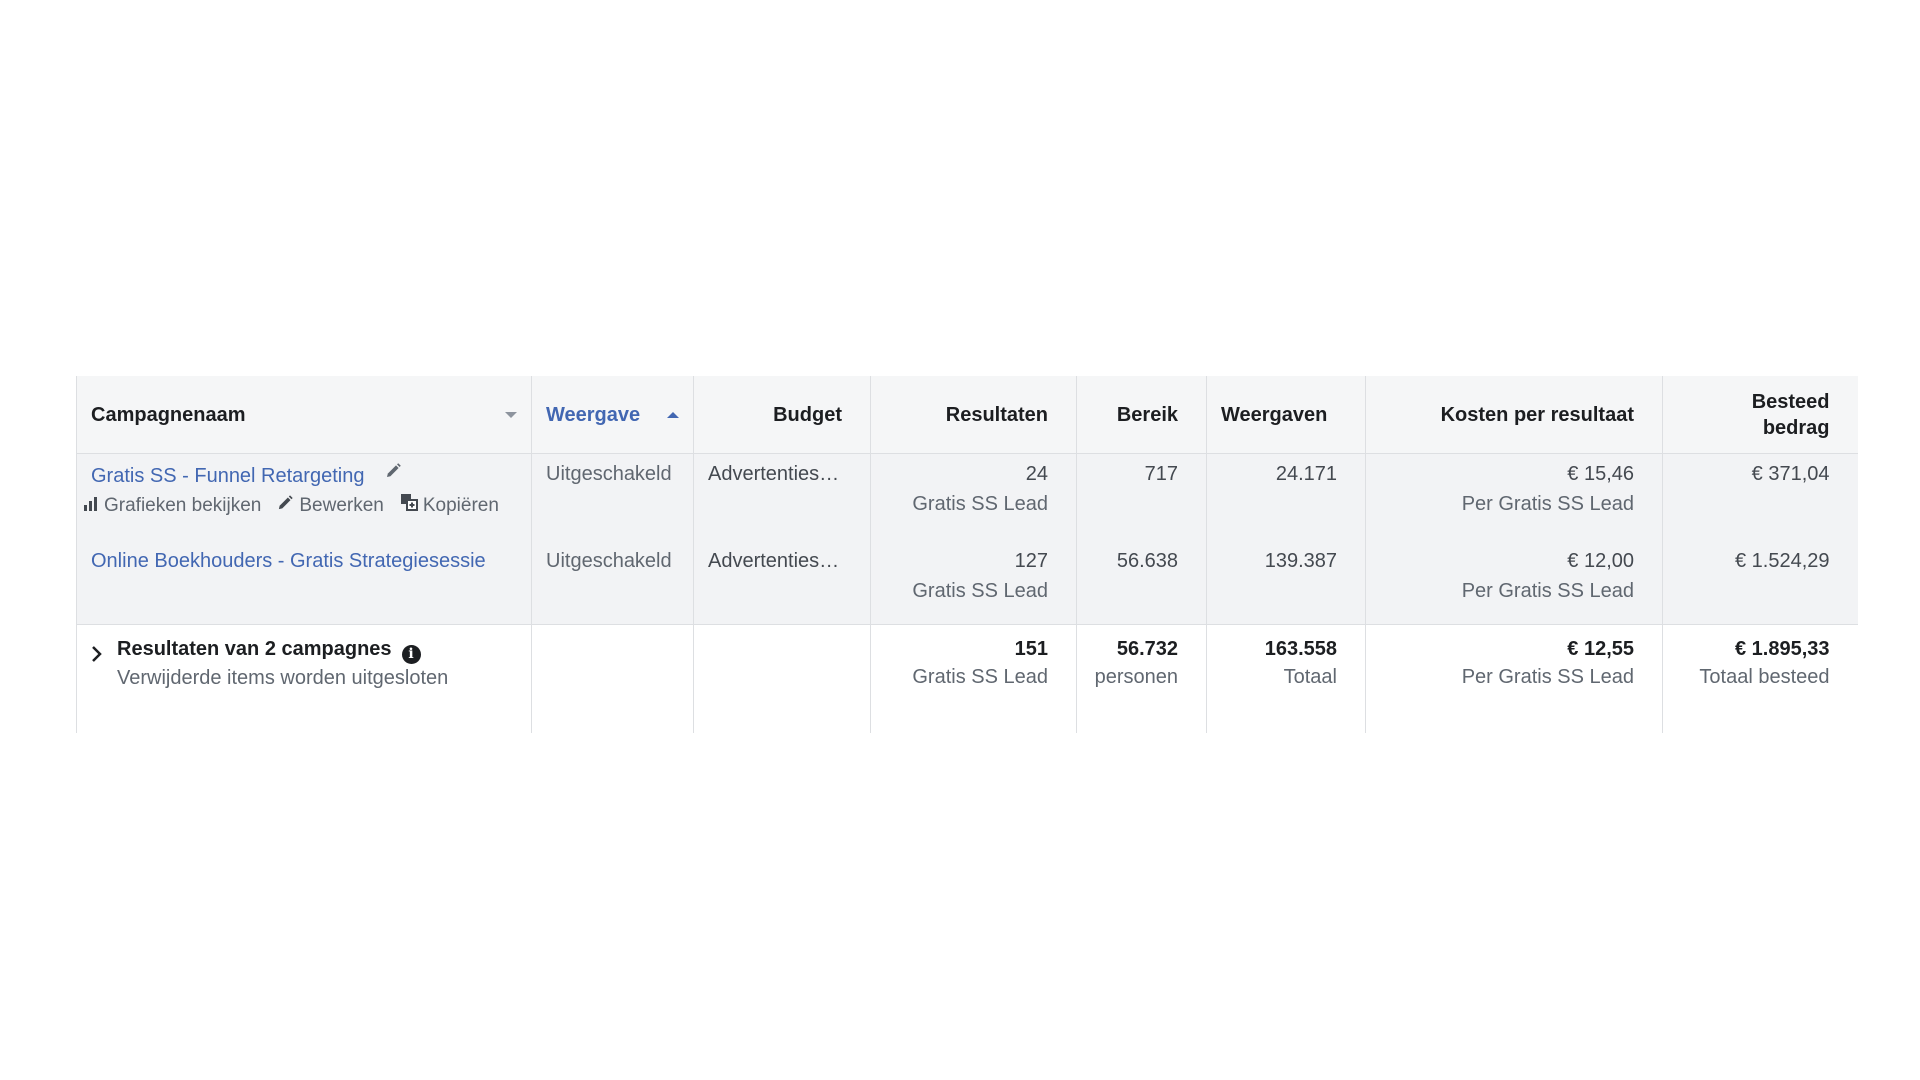  I want to click on chevron-right-icon, so click(97, 657).